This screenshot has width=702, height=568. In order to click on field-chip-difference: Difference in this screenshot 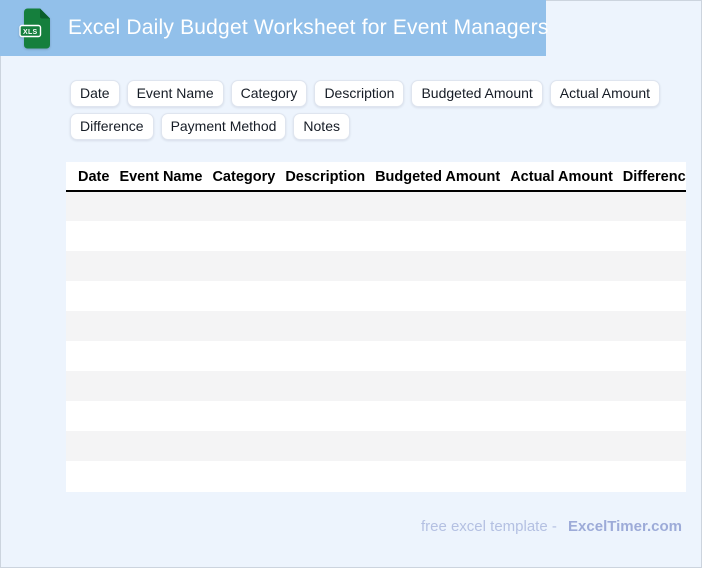, I will do `click(112, 126)`.